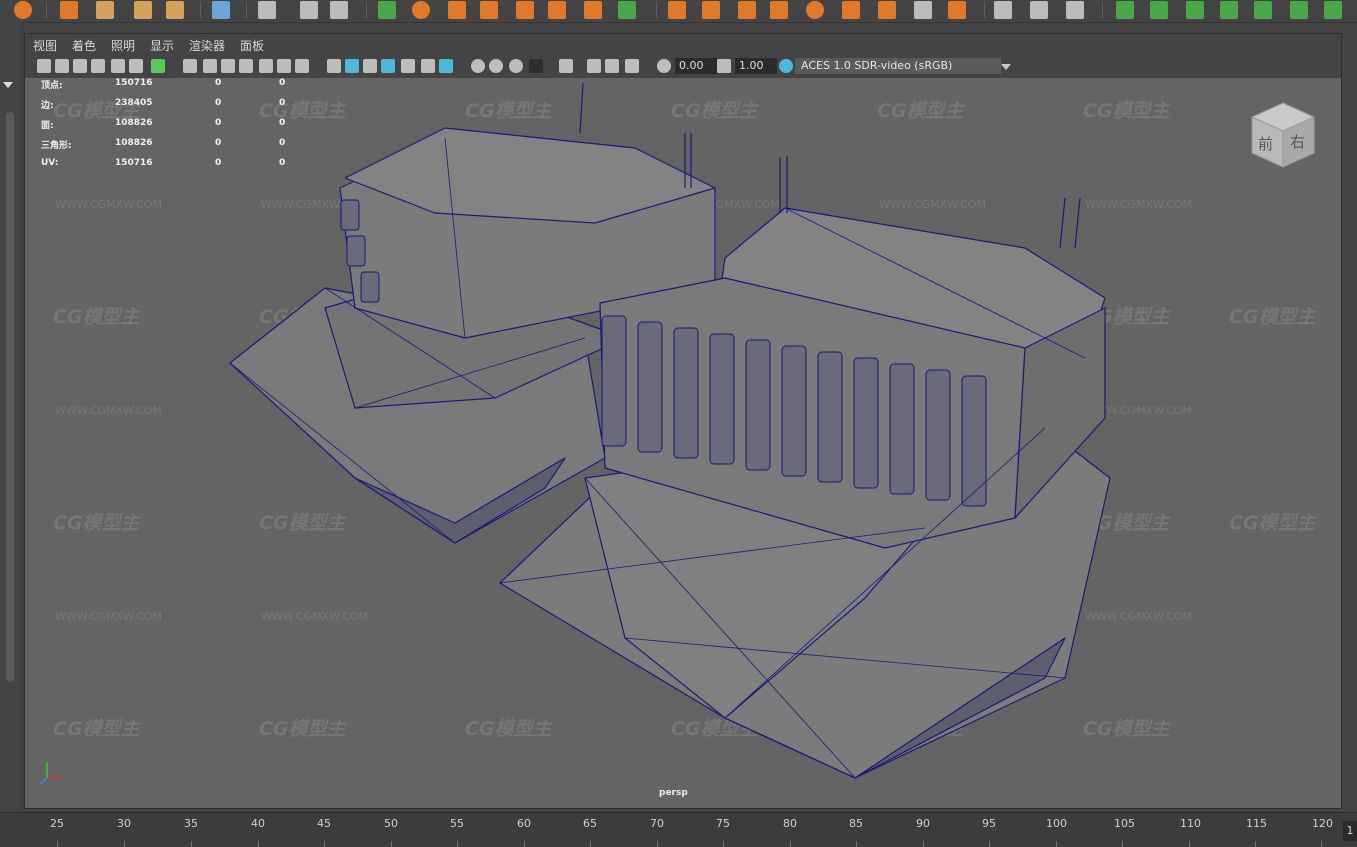 The width and height of the screenshot is (1357, 847). I want to click on screen-space-ao-icon, so click(478, 66).